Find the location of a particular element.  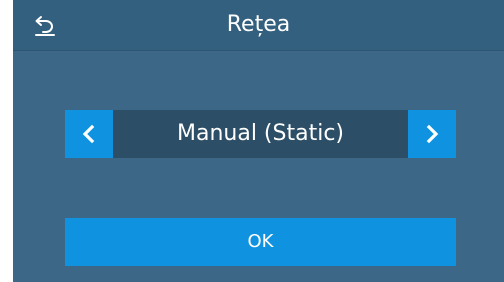

back-arrow-icon is located at coordinates (45, 26).